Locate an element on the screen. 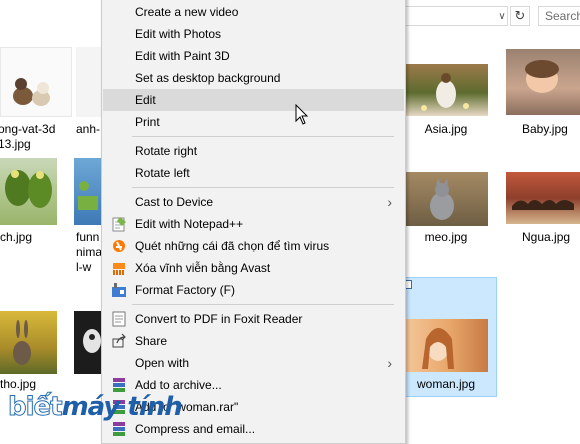 The width and height of the screenshot is (580, 444). menu-item-avast-shred: Xóa vĩnh viễn bằng Avast is located at coordinates (253, 268).